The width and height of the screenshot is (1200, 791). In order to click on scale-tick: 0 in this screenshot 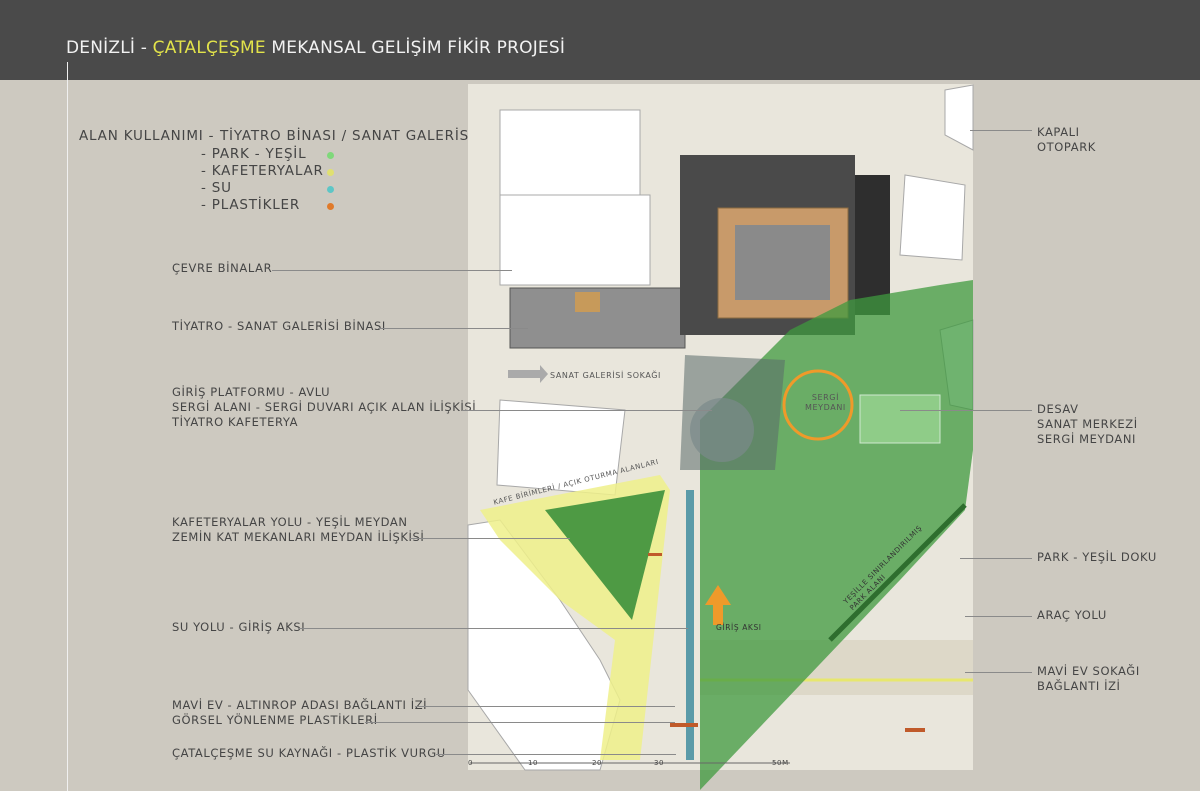, I will do `click(471, 763)`.